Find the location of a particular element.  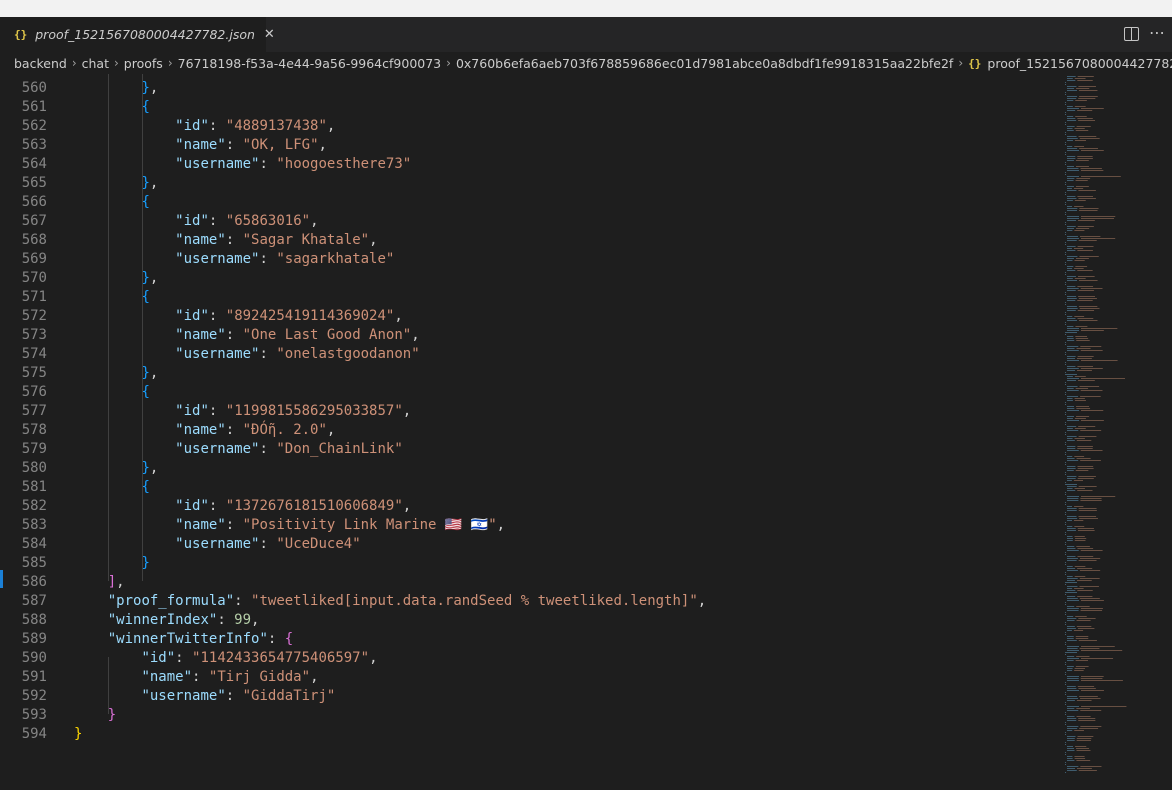

close-icon: ✕ is located at coordinates (269, 34).